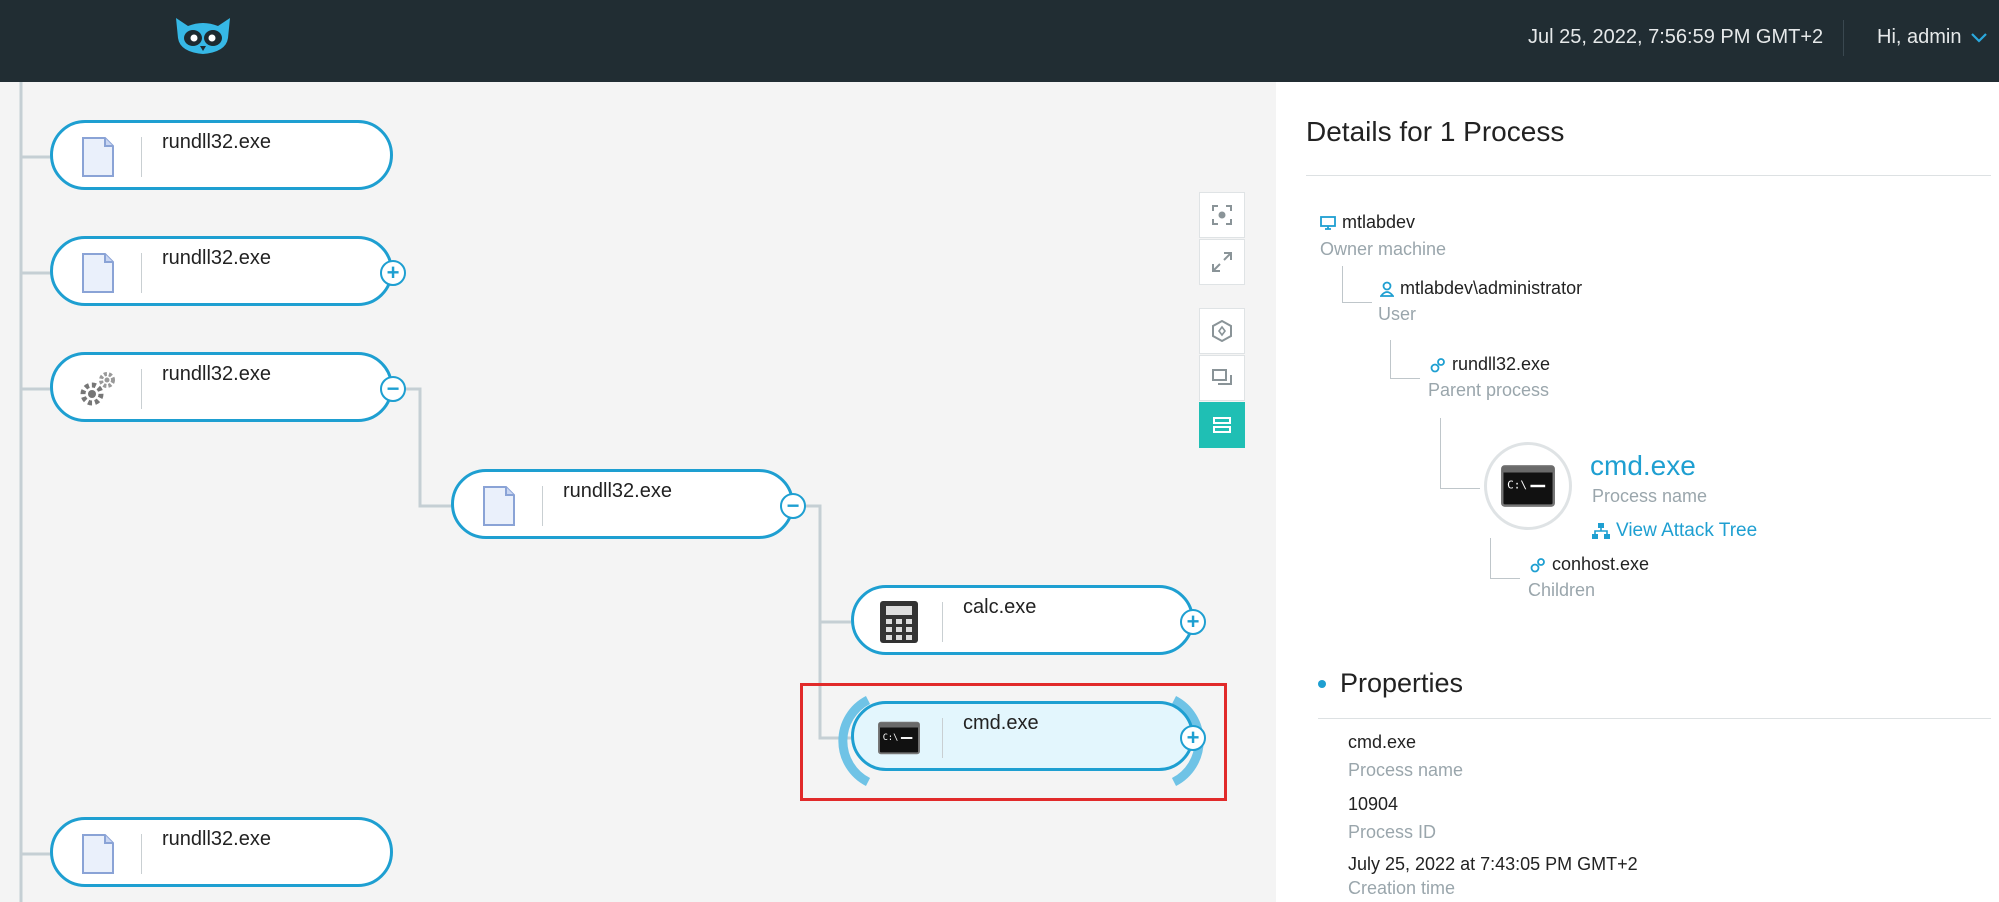  I want to click on process-name-caption: Process name, so click(1650, 496).